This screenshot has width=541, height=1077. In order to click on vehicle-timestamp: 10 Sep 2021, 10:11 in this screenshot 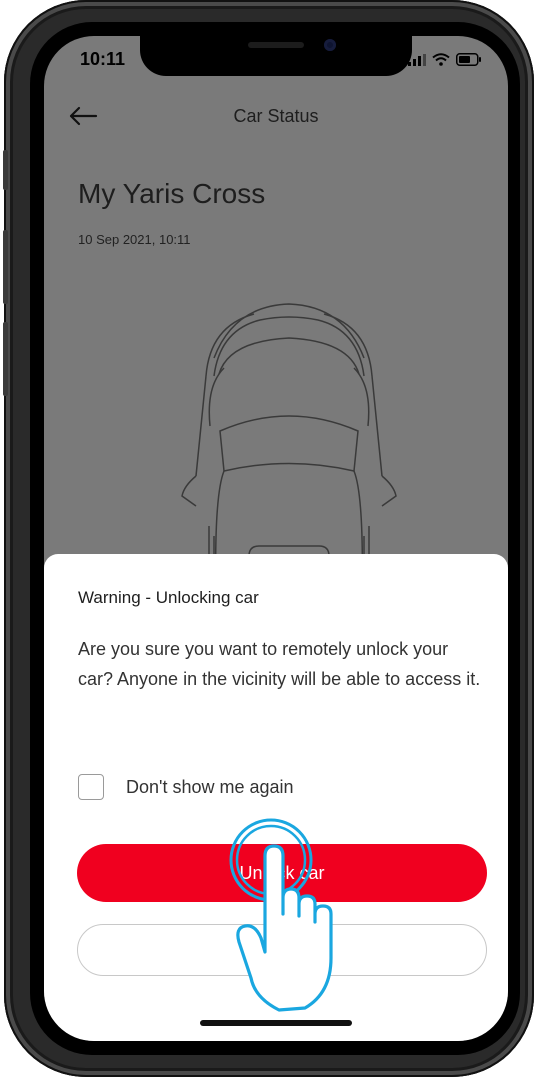, I will do `click(134, 239)`.